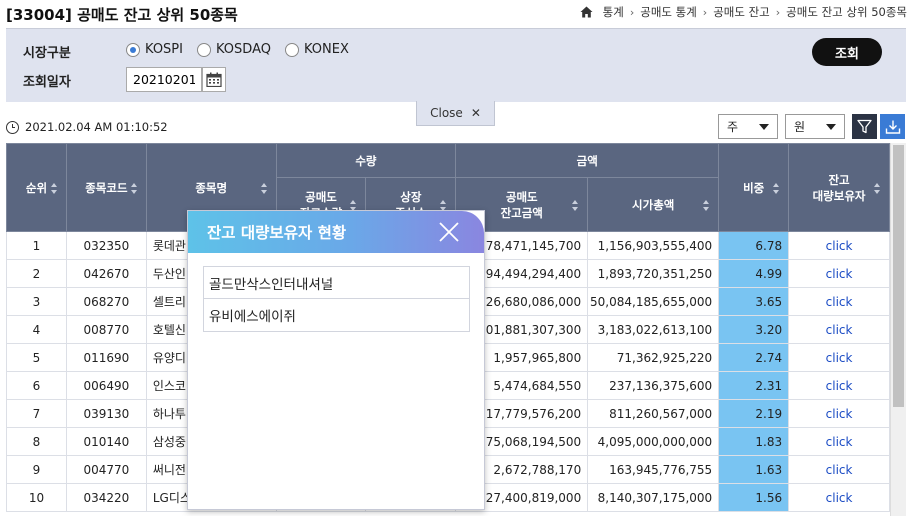  I want to click on cell-market-cap: 50,084,185,655,000, so click(653, 301).